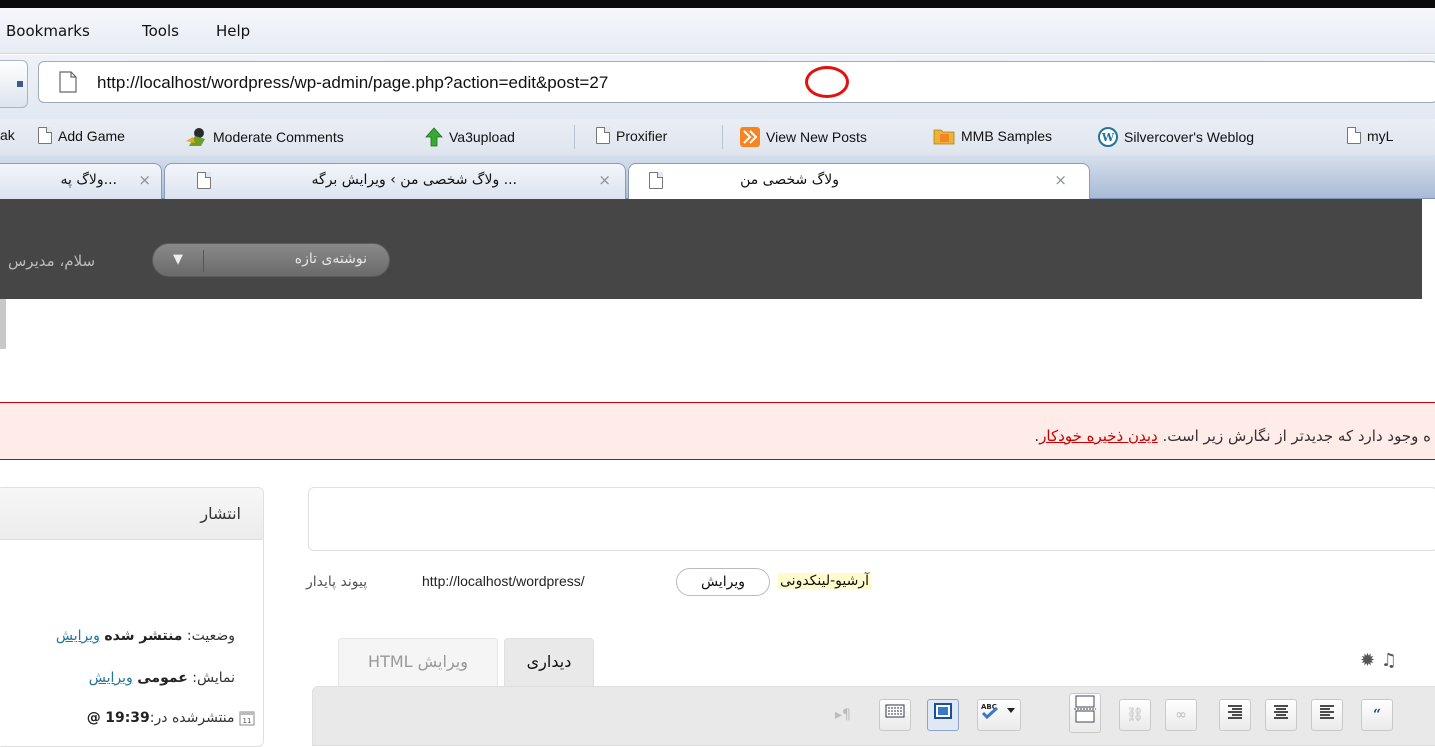  I want to click on align-right-icon, so click(1235, 715).